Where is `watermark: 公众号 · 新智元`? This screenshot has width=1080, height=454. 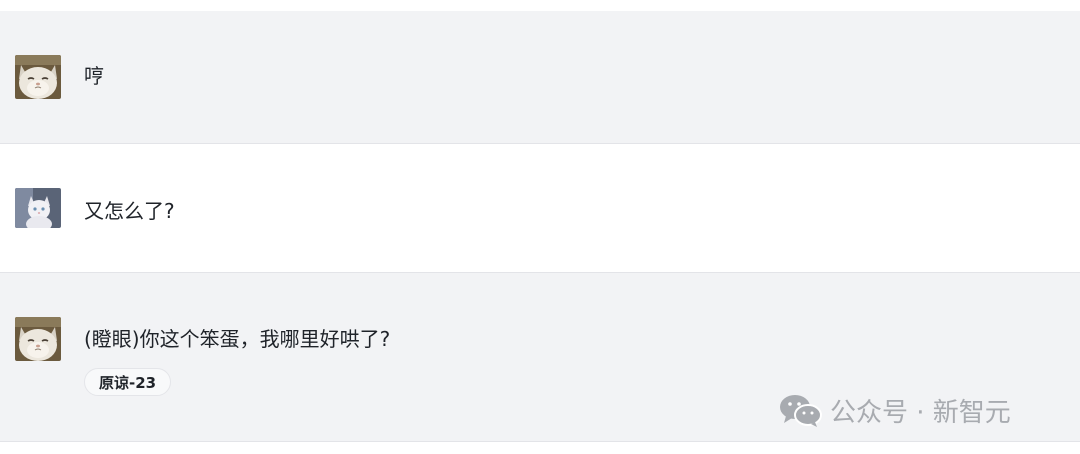 watermark: 公众号 · 新智元 is located at coordinates (894, 410).